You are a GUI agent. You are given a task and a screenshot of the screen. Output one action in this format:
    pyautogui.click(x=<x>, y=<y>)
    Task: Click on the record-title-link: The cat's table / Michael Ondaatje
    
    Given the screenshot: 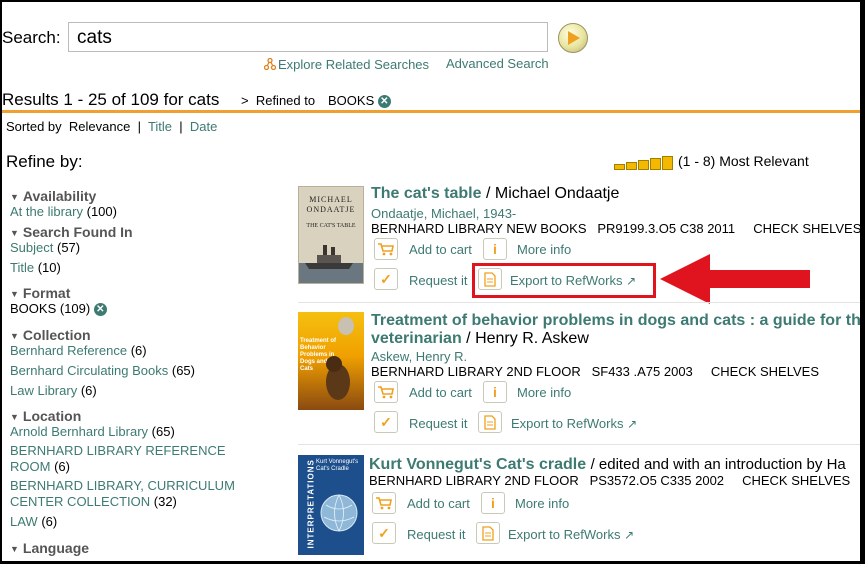 What is the action you would take?
    pyautogui.click(x=495, y=194)
    